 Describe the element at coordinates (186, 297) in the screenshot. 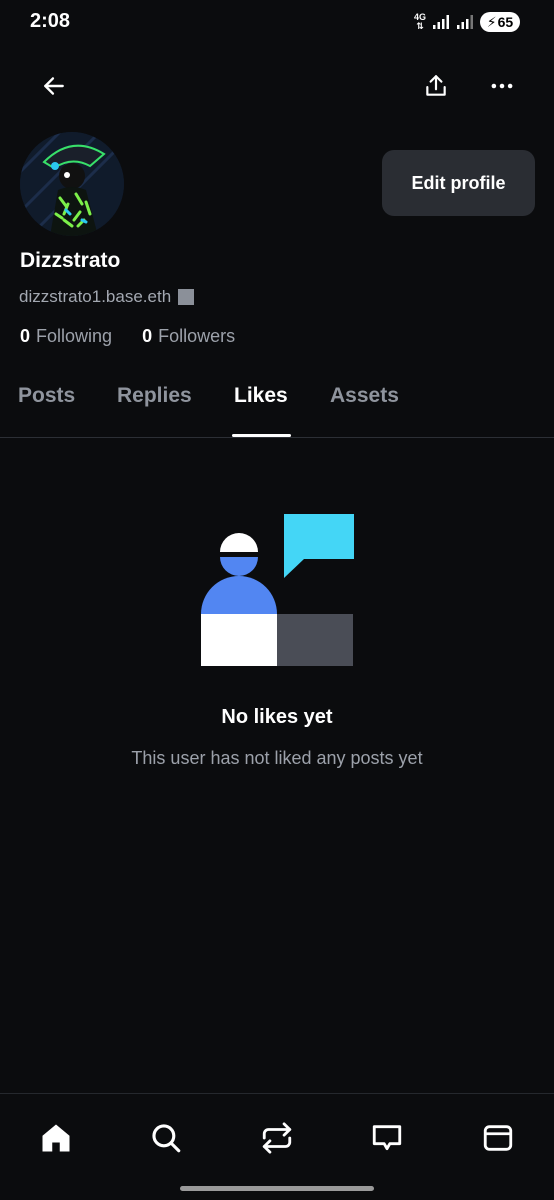

I see `badge-square-icon` at that location.